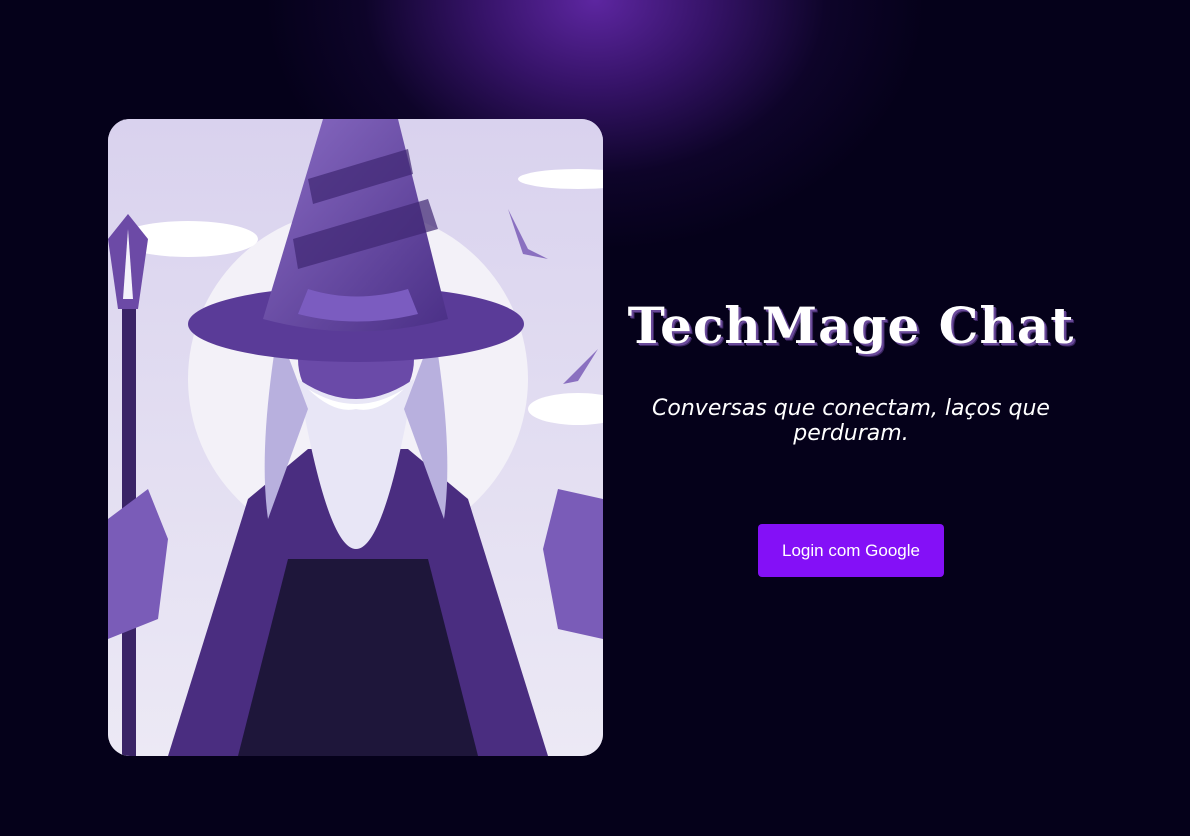  I want to click on app-title: TechMage Chat, so click(851, 325).